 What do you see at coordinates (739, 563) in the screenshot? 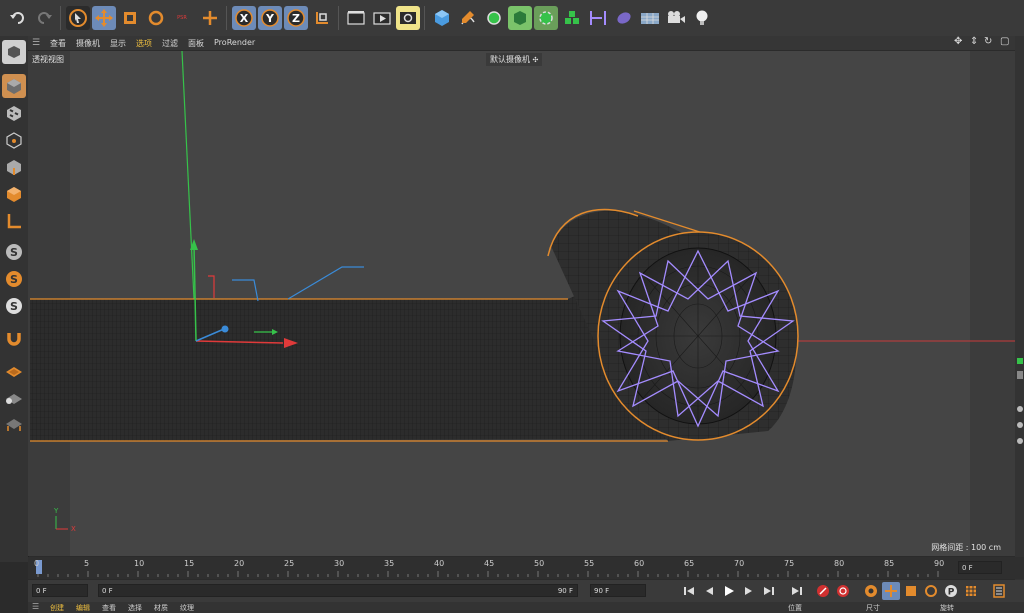
I see `timeline-tick-label: 70` at bounding box center [739, 563].